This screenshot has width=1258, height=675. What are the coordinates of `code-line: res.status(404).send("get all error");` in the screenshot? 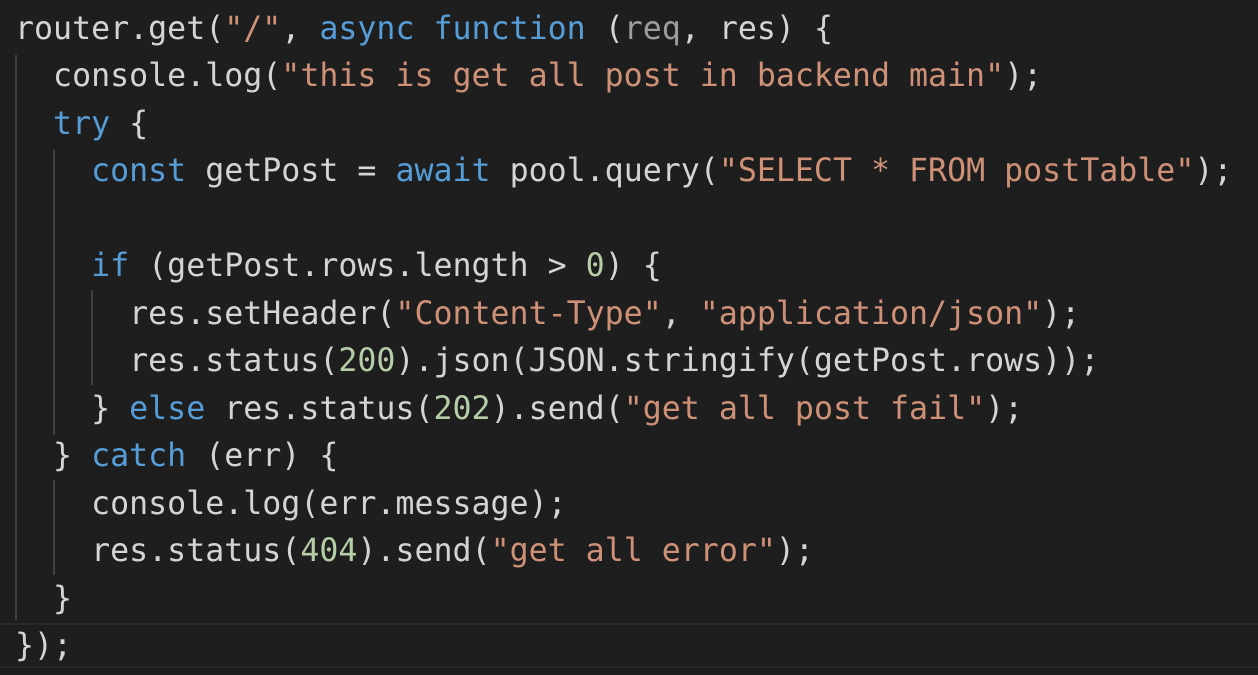 It's located at (414, 551).